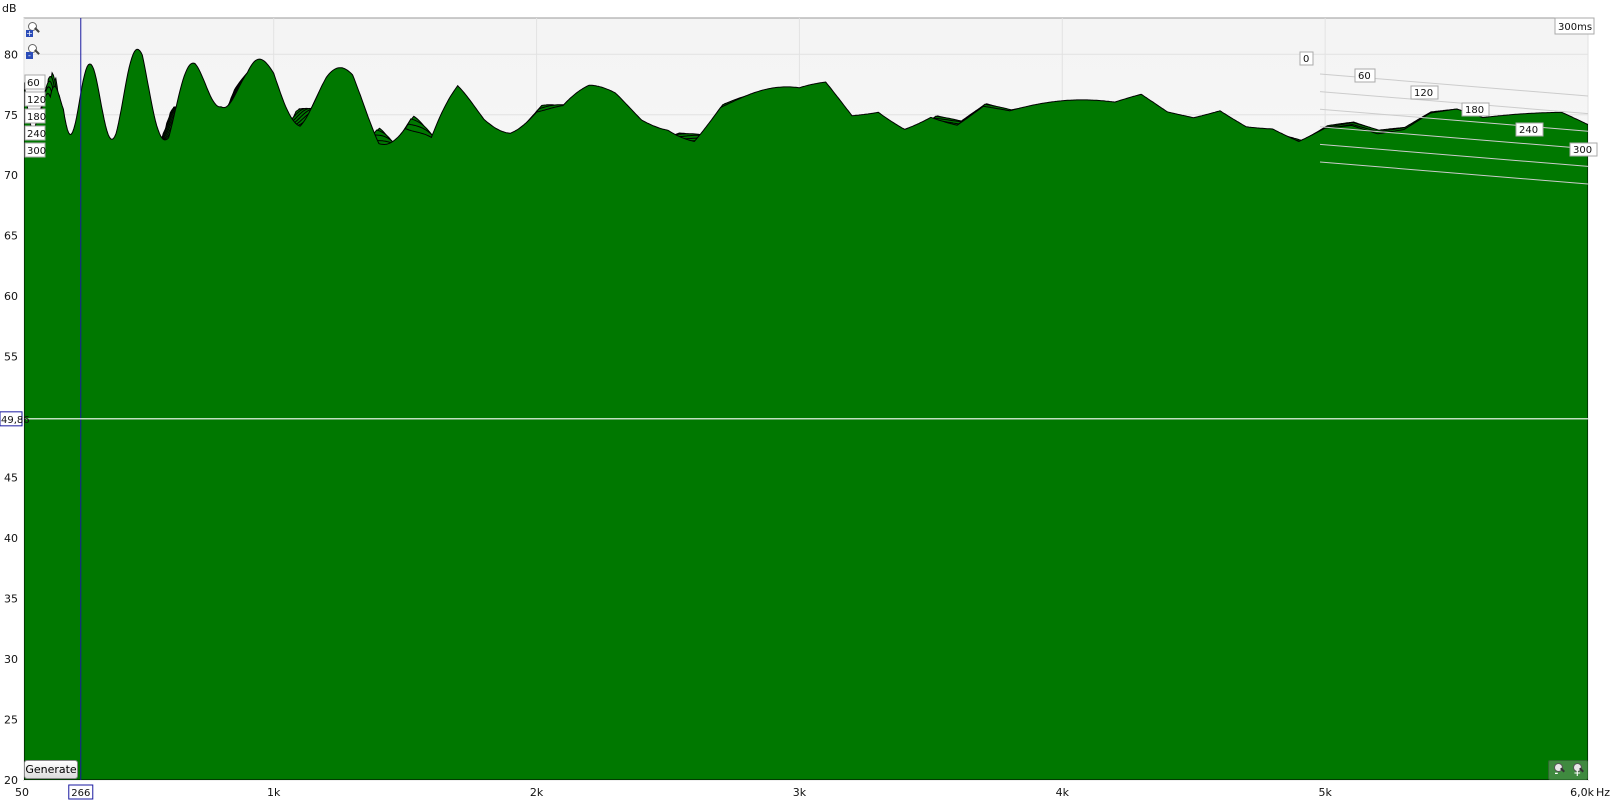 This screenshot has height=809, width=1613. What do you see at coordinates (1575, 27) in the screenshot?
I see `time-unit-label: 300ms` at bounding box center [1575, 27].